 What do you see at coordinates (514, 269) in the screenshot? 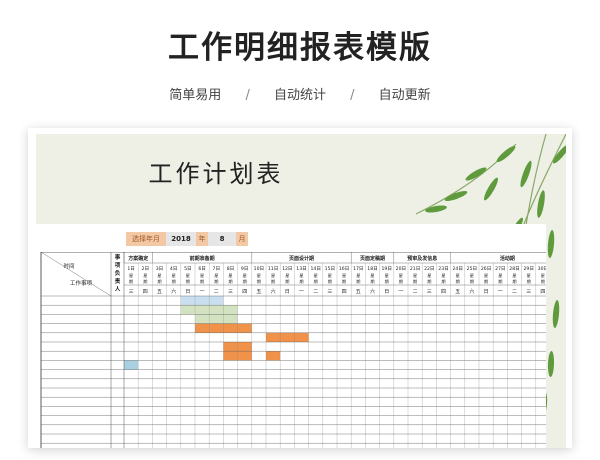
I see `day-label: 28日` at bounding box center [514, 269].